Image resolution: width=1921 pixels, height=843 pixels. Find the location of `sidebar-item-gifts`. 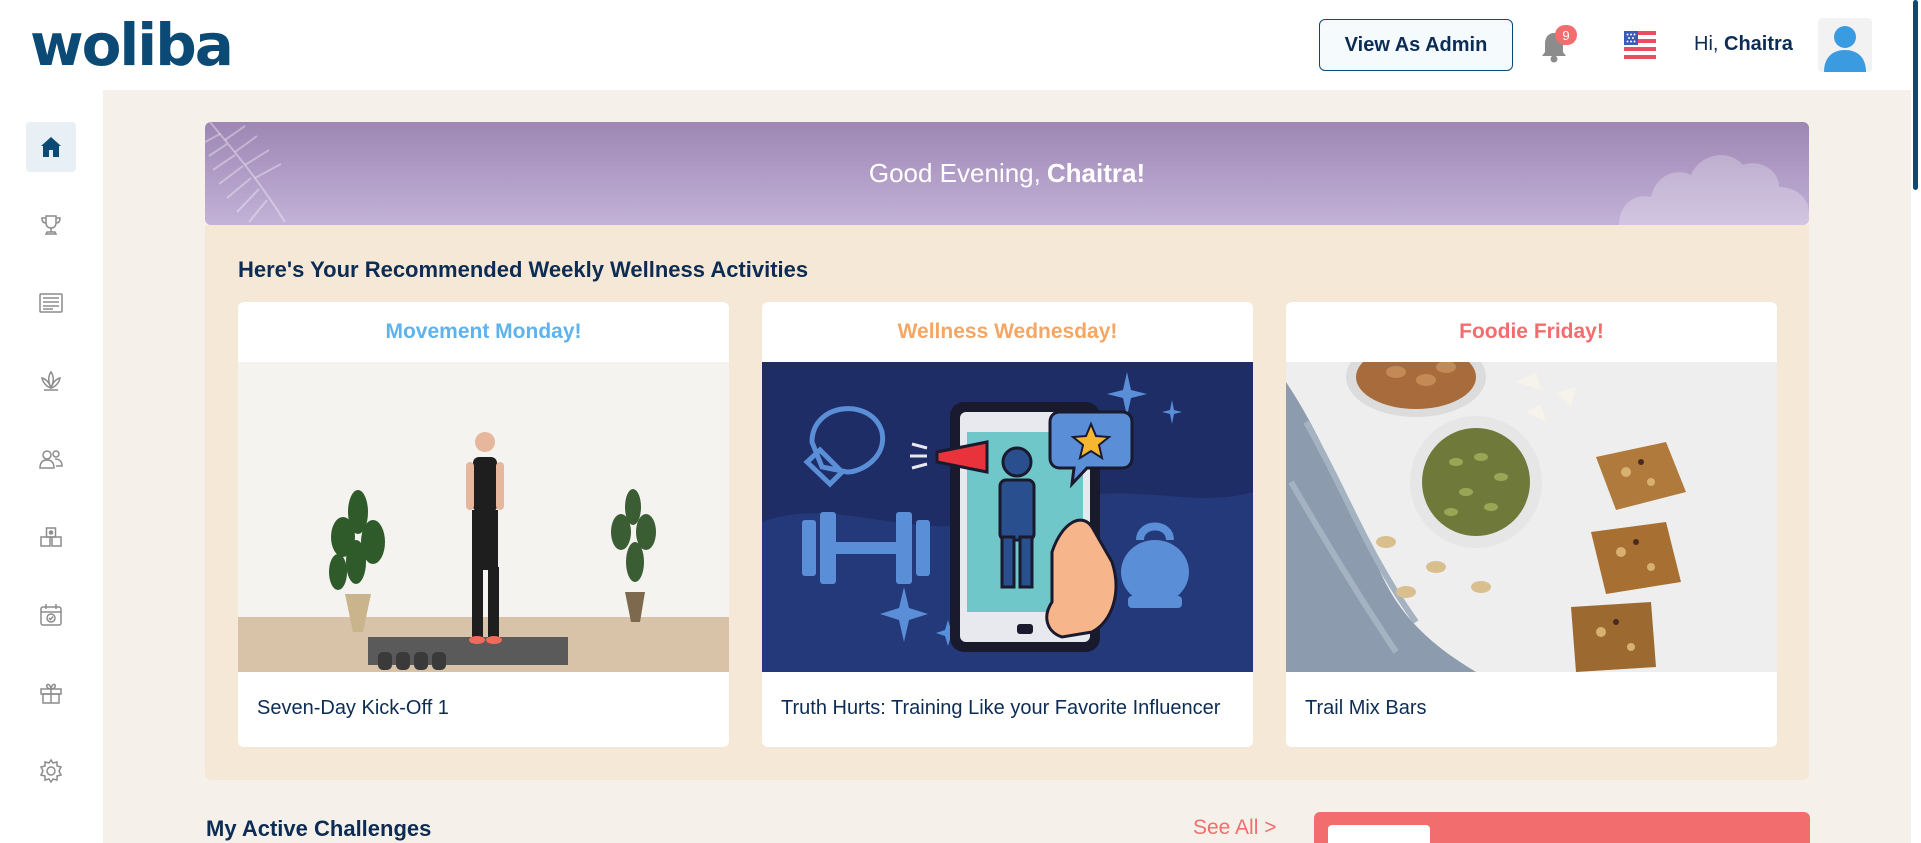

sidebar-item-gifts is located at coordinates (51, 693).